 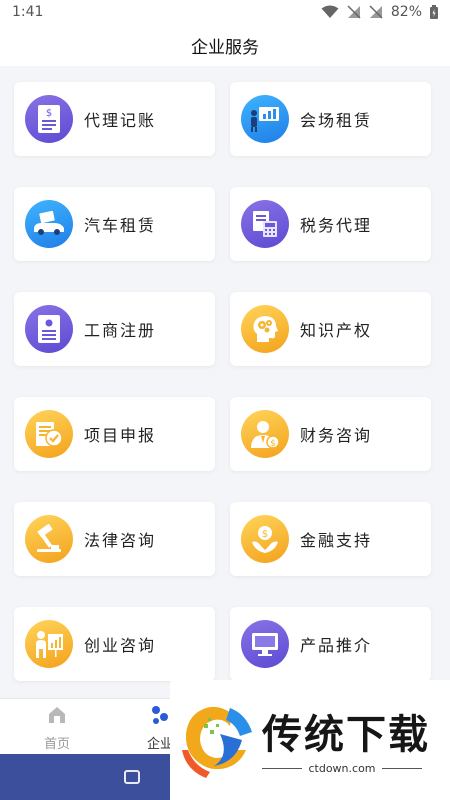 I want to click on service-card-financial-support: $ 金融支持, so click(x=330, y=539).